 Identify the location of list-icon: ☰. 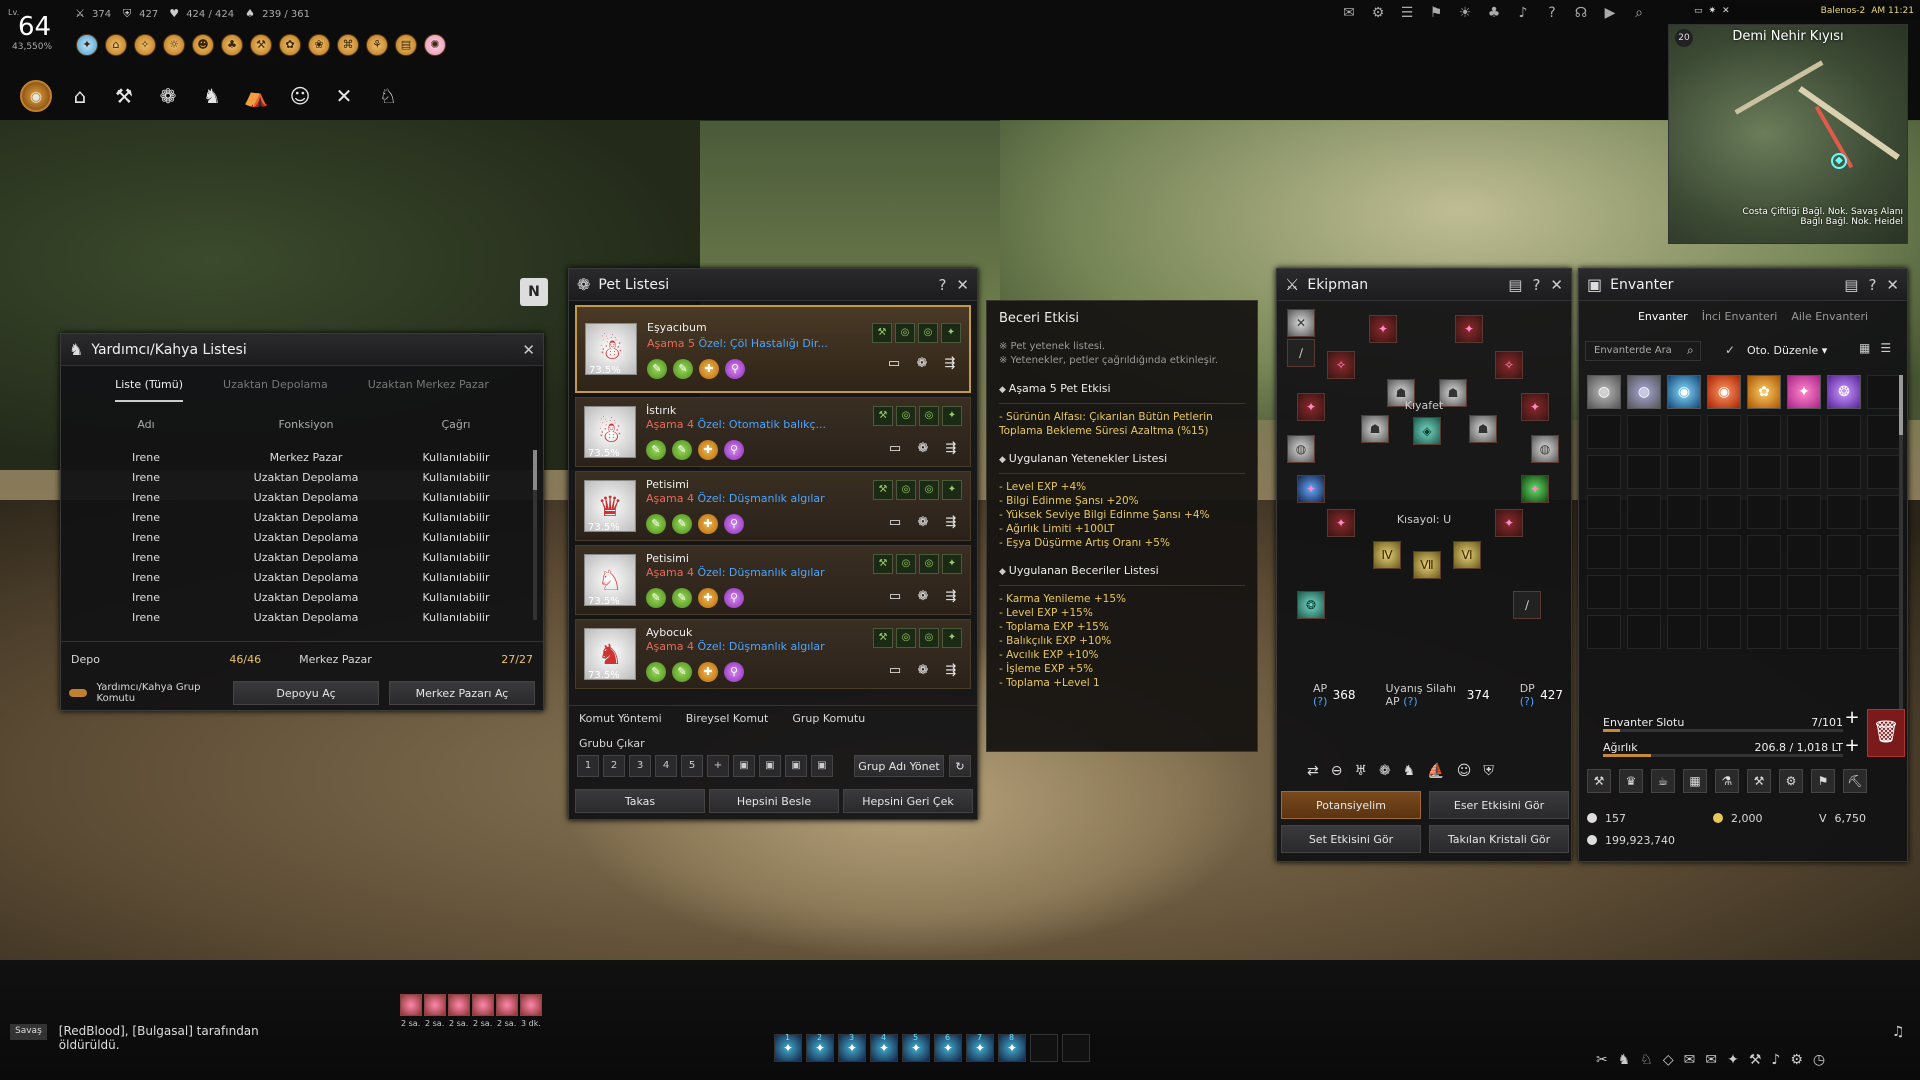
(1407, 13).